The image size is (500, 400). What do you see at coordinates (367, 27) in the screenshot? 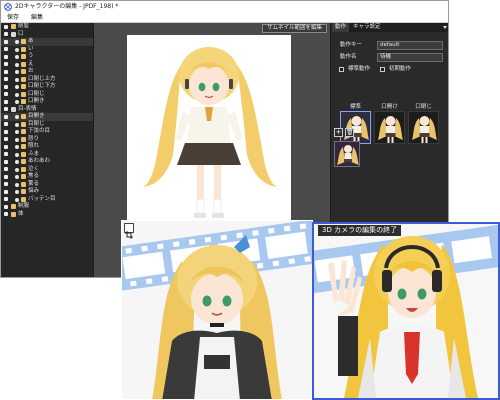
I see `tab-character-settings: キャラ設定` at bounding box center [367, 27].